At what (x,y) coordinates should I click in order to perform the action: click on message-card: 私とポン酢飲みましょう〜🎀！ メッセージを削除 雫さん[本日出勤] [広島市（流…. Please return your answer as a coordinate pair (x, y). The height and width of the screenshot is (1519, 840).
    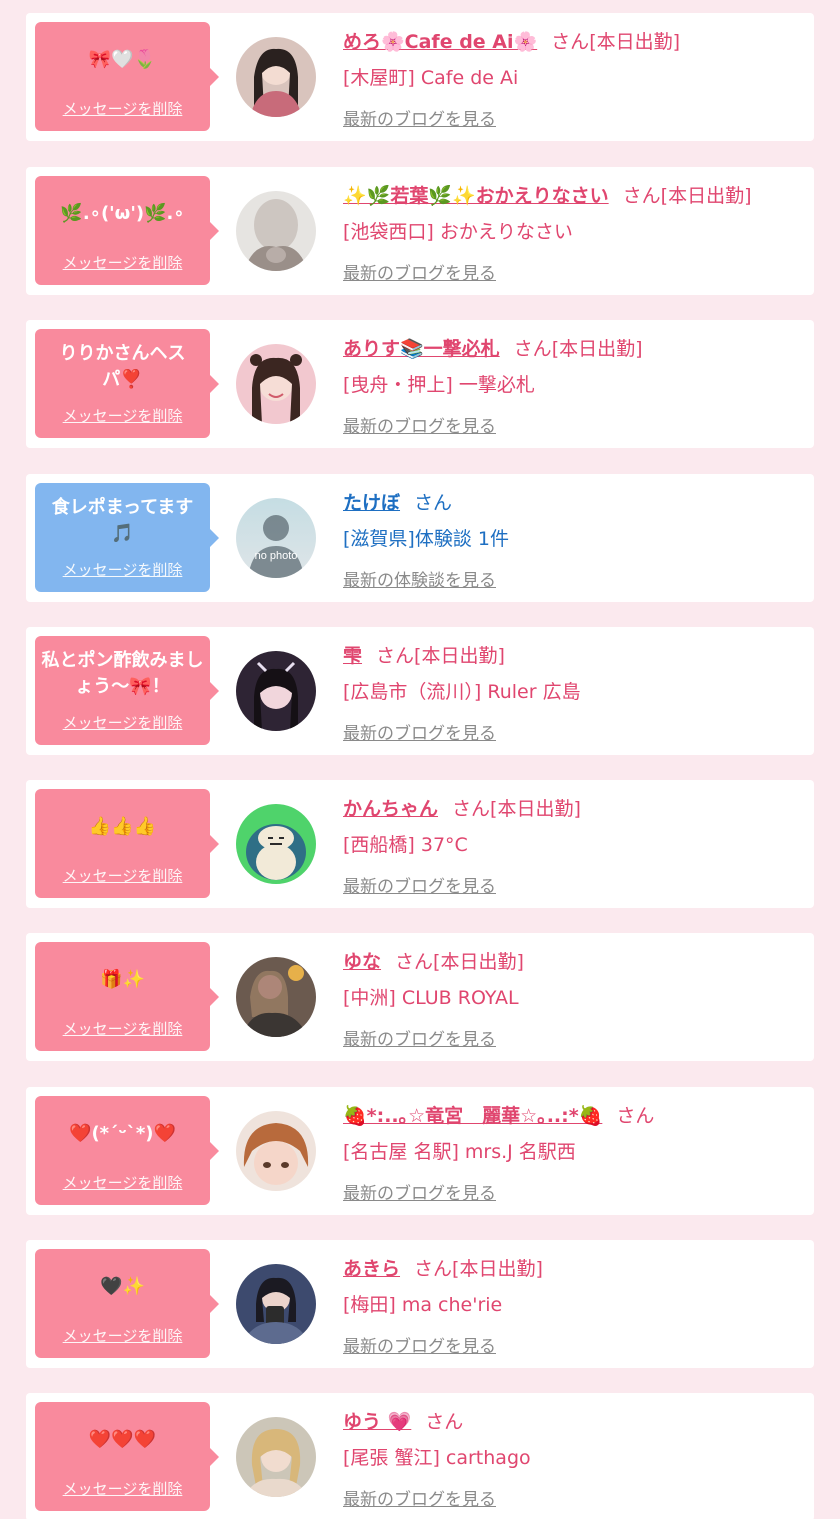
    Looking at the image, I should click on (420, 691).